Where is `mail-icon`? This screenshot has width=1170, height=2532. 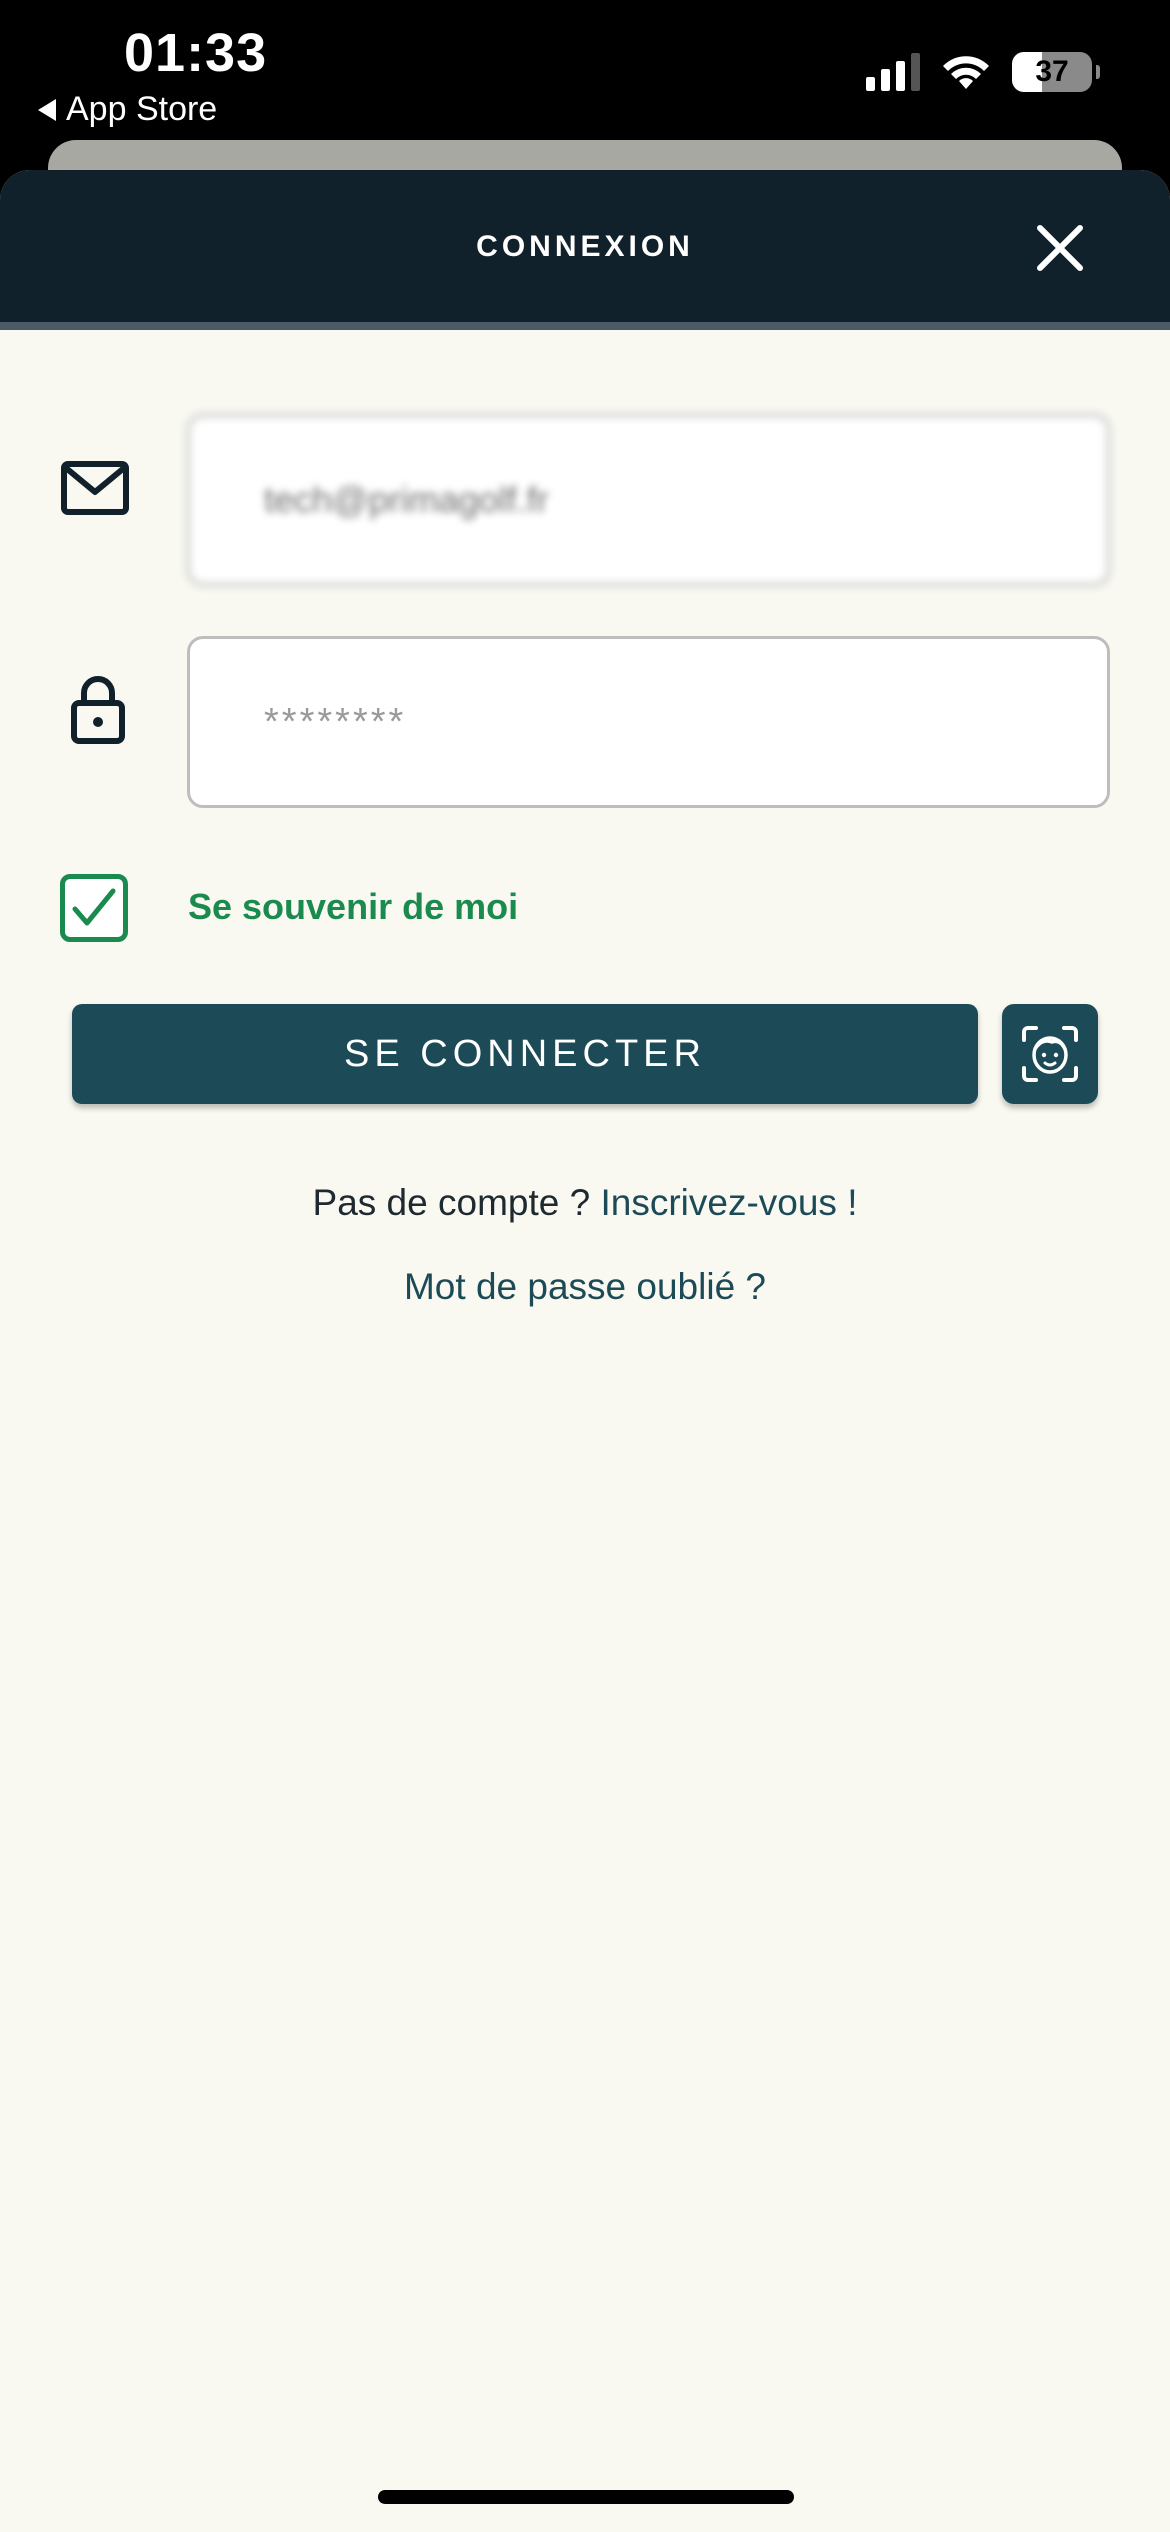 mail-icon is located at coordinates (95, 490).